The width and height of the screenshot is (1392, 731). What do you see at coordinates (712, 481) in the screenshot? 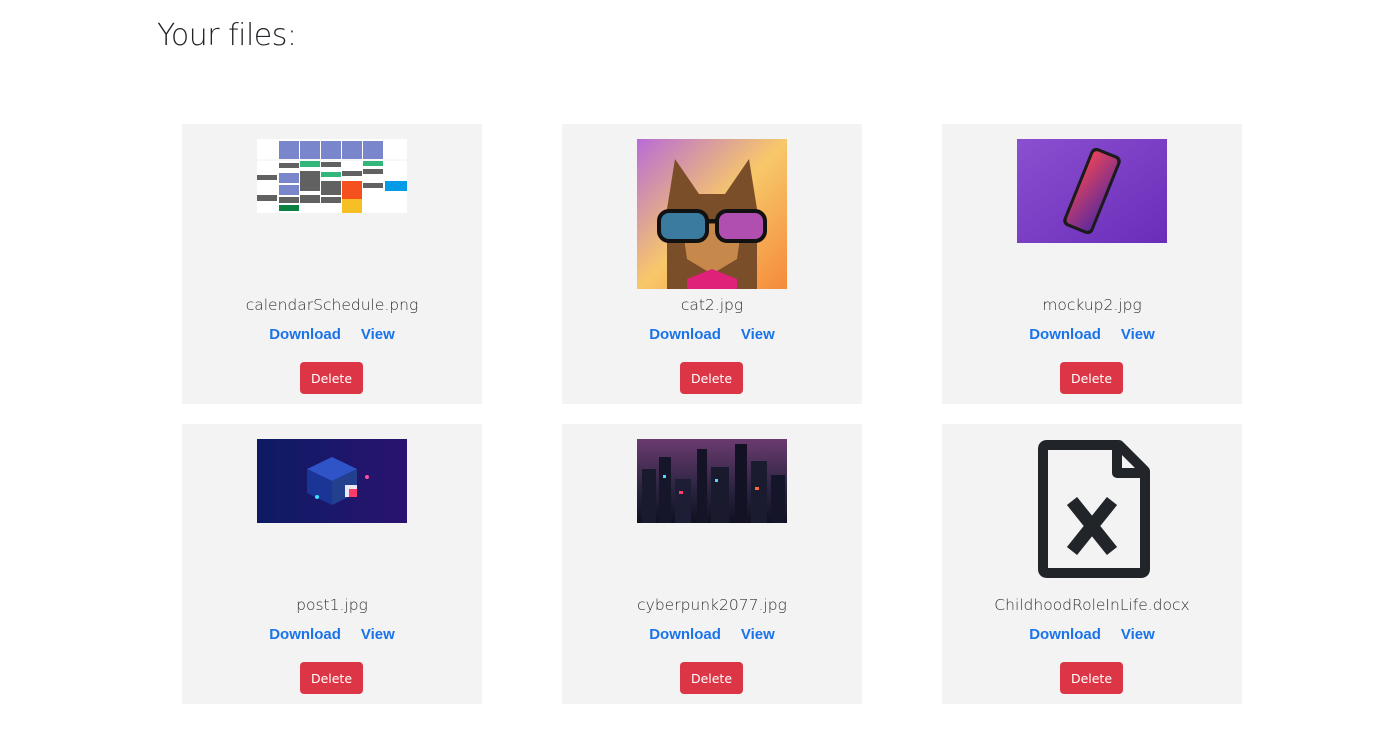
I see `cyberpunk-city-thumbnail` at bounding box center [712, 481].